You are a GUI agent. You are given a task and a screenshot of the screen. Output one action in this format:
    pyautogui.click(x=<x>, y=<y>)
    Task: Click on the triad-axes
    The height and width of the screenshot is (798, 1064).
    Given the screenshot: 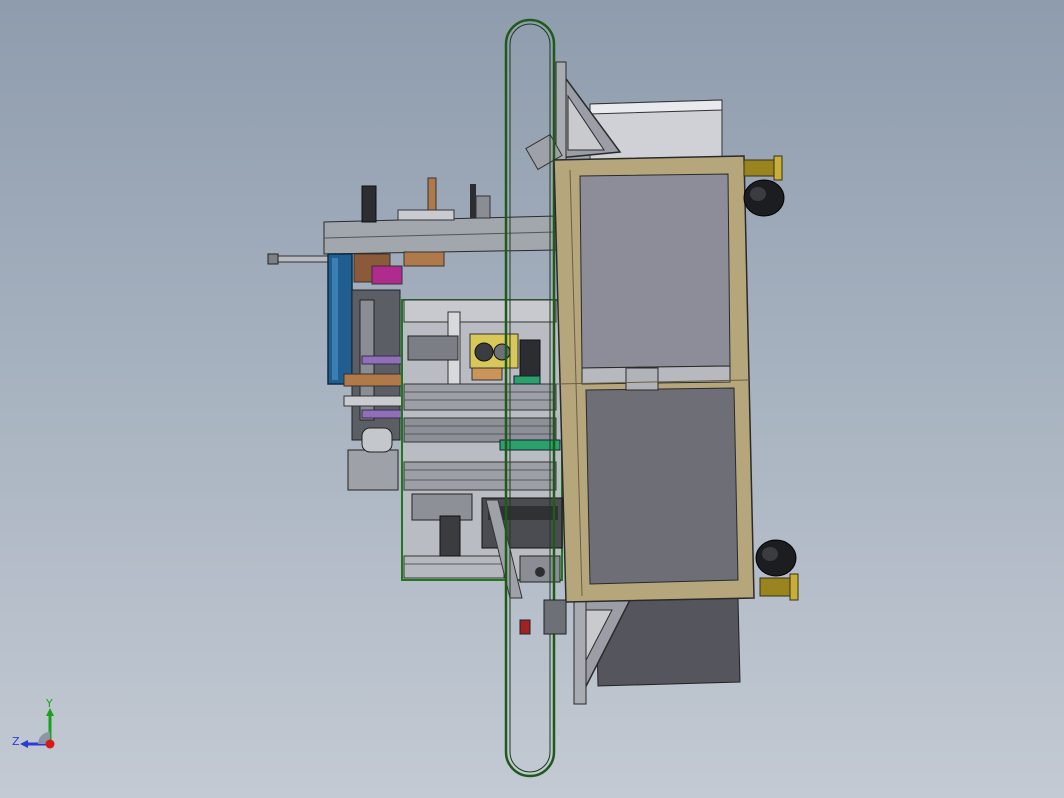 What is the action you would take?
    pyautogui.click(x=37, y=728)
    